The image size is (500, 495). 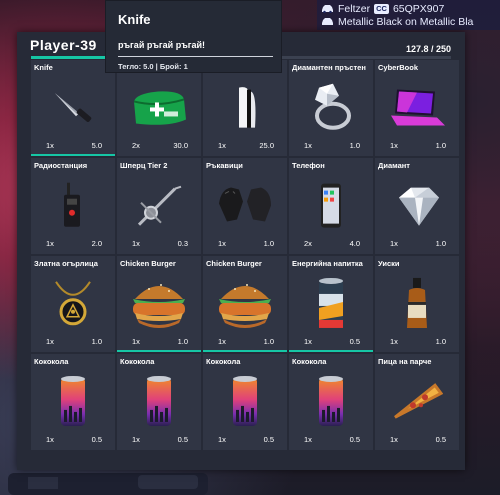 I want to click on whiskey-icon, so click(x=417, y=306).